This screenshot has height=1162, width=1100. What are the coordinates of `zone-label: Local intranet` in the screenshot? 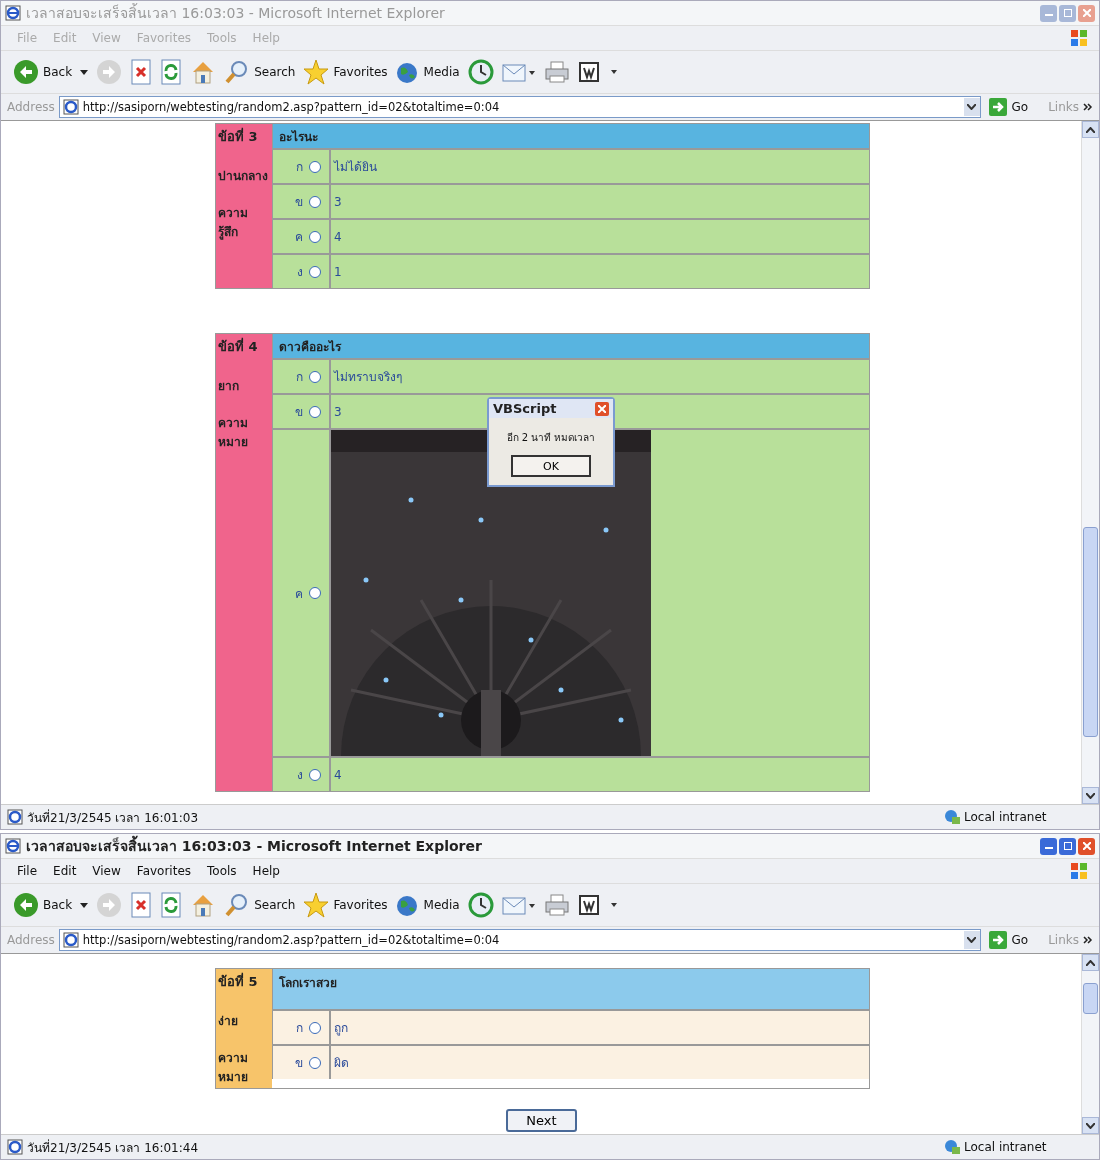 It's located at (1005, 1147).